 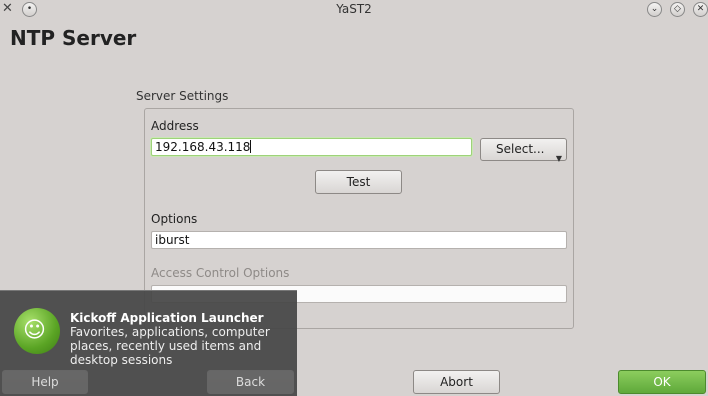 I want to click on options-value: iburst, so click(x=172, y=240).